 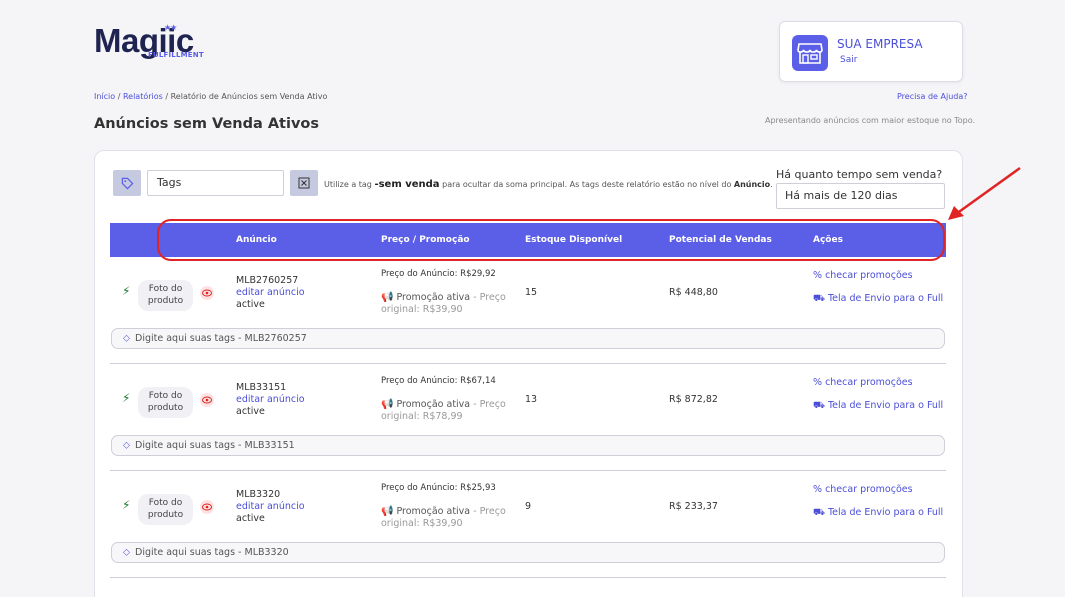 What do you see at coordinates (206, 124) in the screenshot?
I see `page-title: Anúncios sem Venda Ativos` at bounding box center [206, 124].